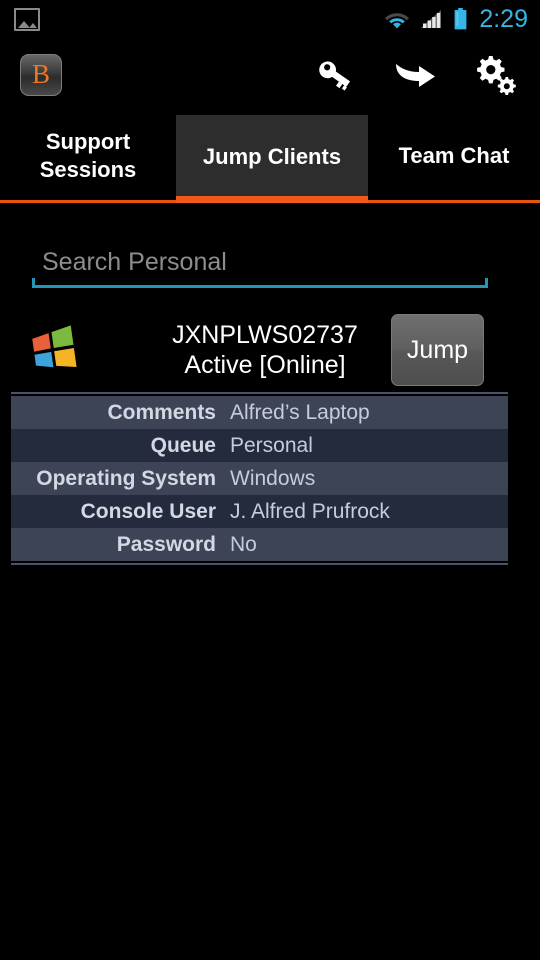  Describe the element at coordinates (437, 350) in the screenshot. I see `jump-button: Jump` at that location.